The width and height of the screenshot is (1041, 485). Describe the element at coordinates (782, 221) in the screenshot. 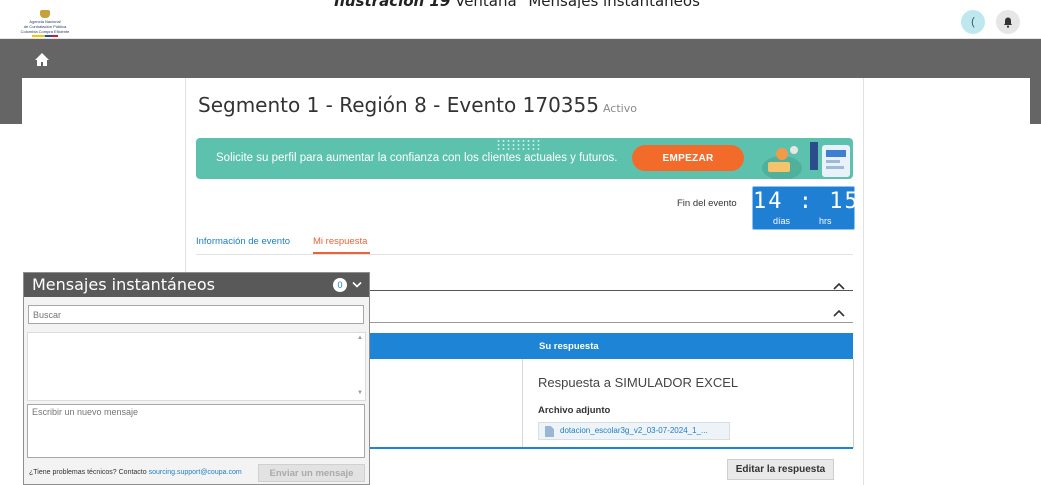

I see `countdown-days-label: días` at that location.